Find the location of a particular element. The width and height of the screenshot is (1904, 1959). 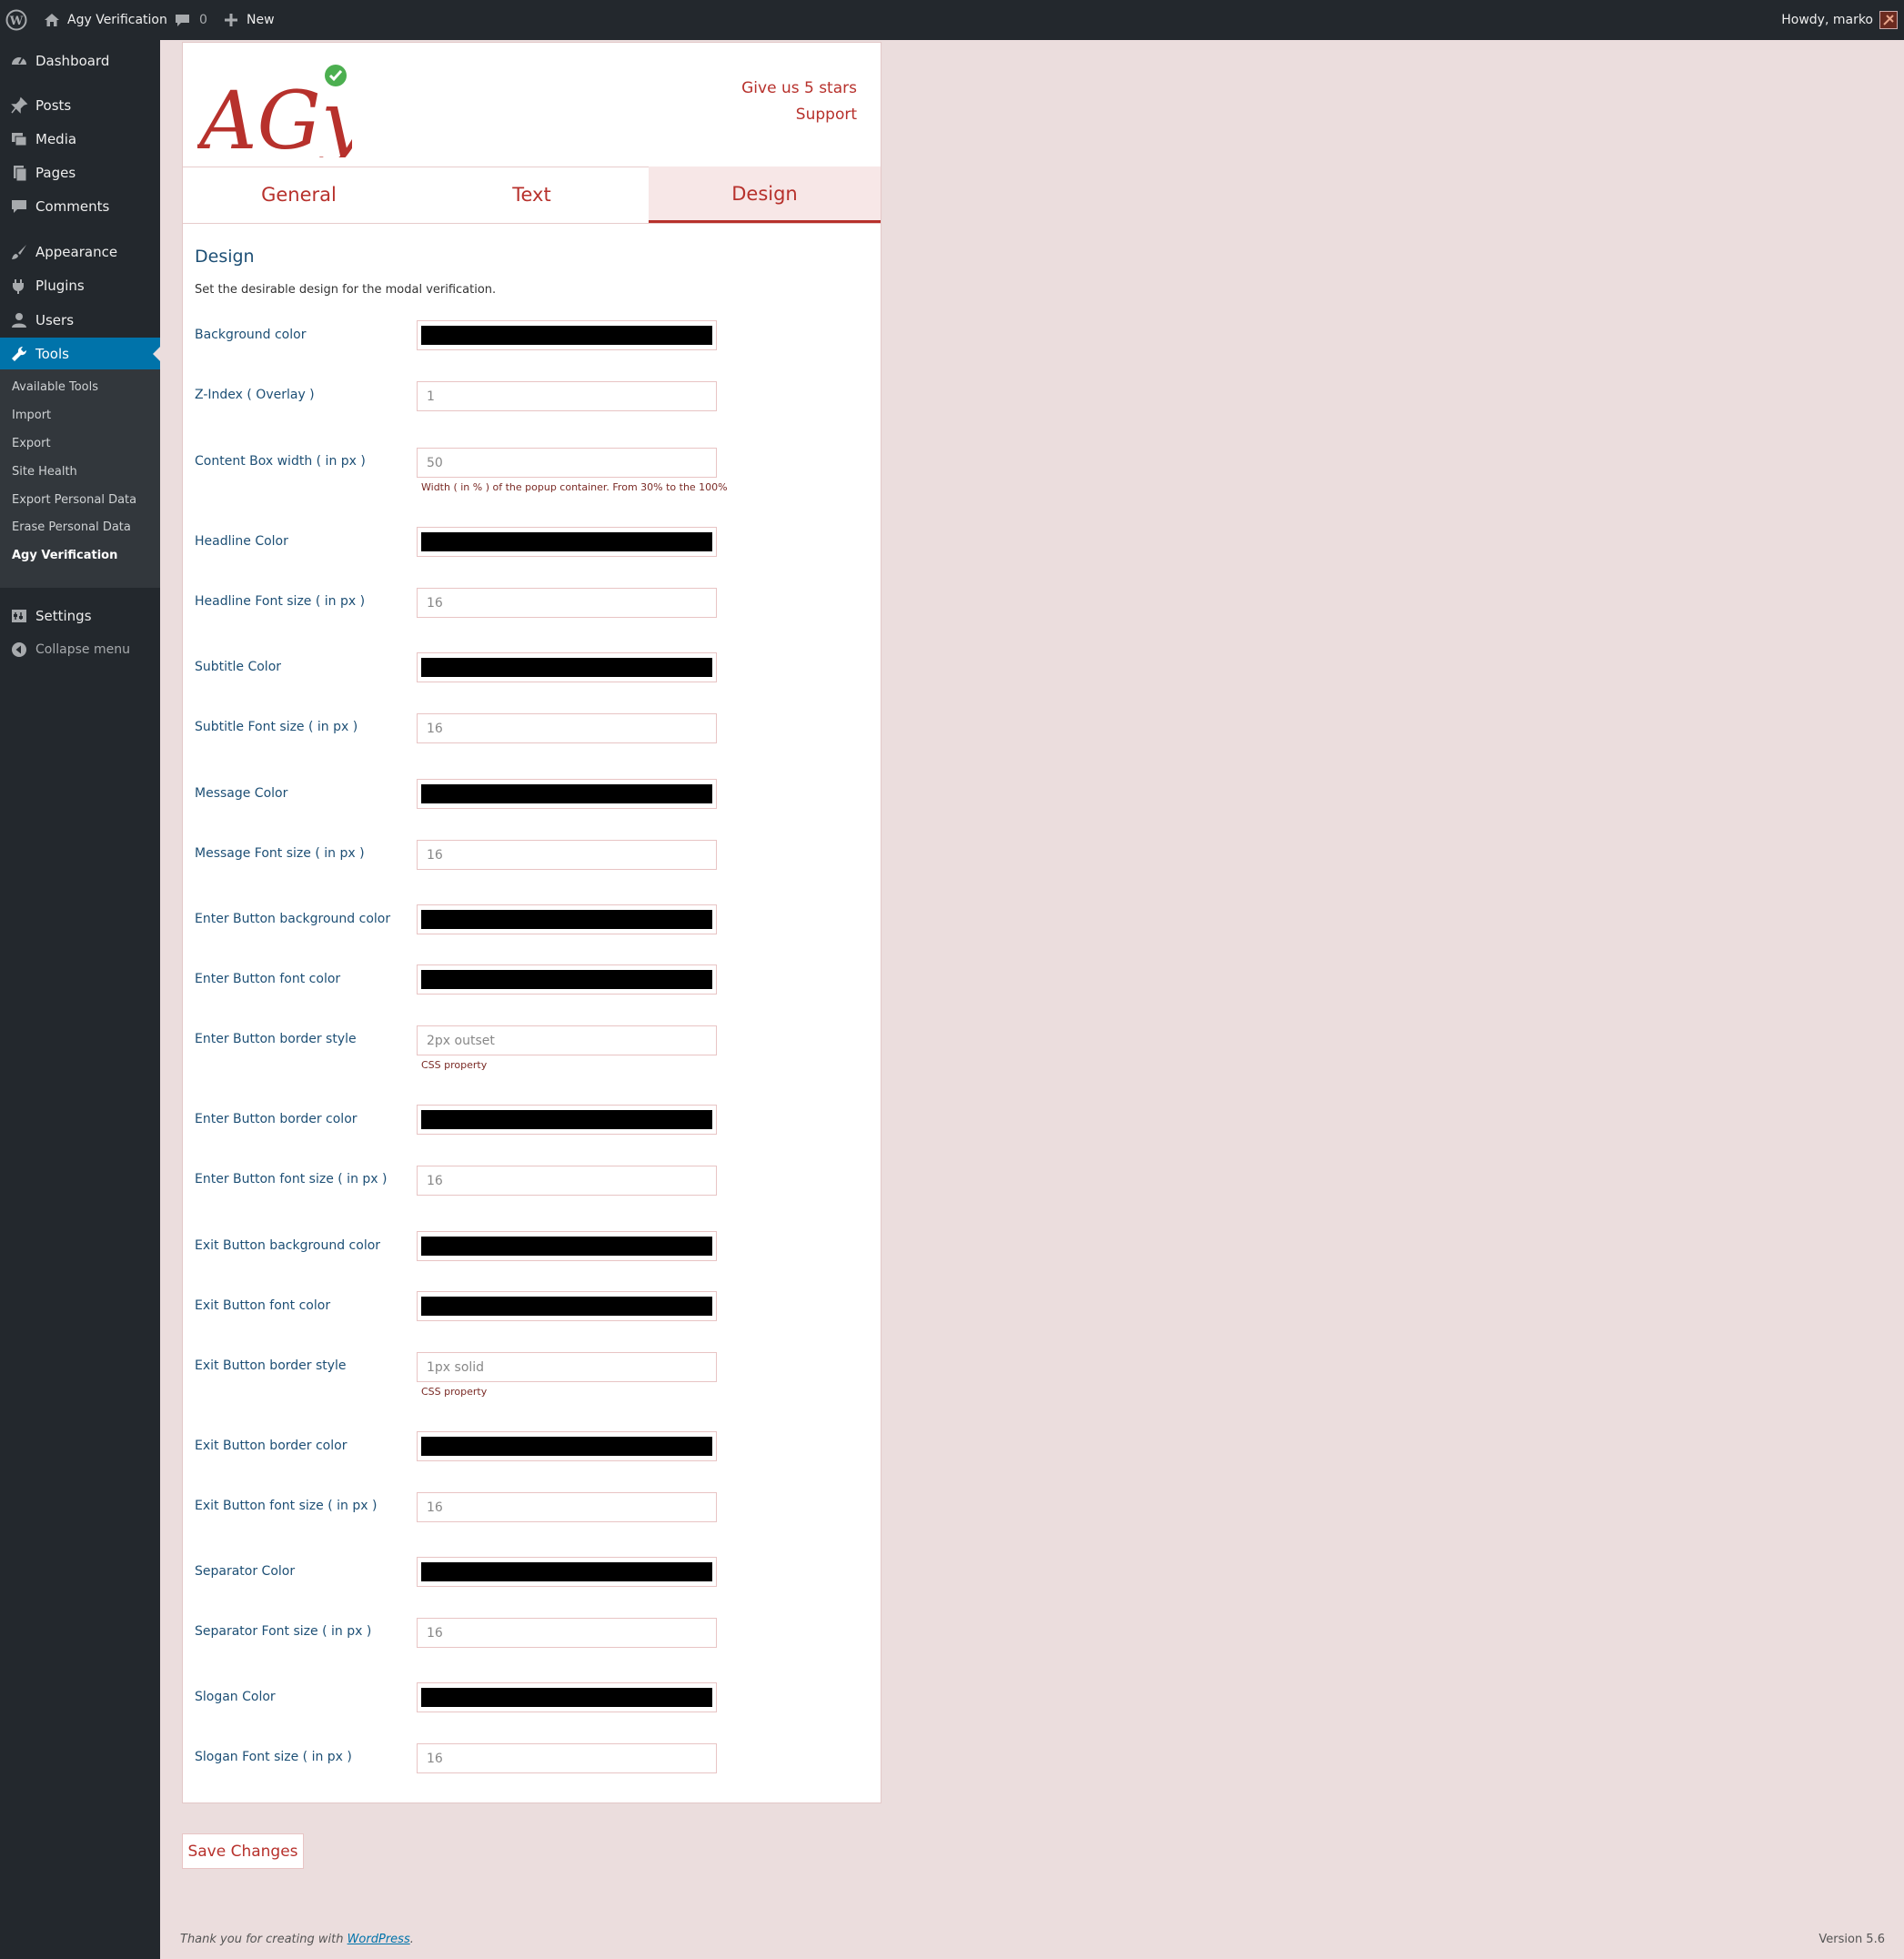

sidebar-item-posts: Posts is located at coordinates (80, 106).